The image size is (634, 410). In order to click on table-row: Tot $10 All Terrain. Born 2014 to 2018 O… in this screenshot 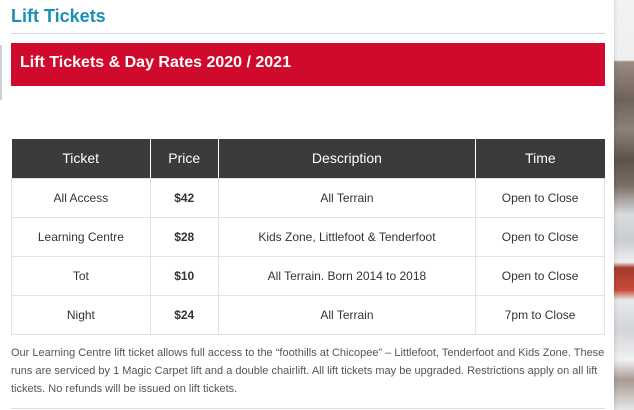, I will do `click(308, 275)`.